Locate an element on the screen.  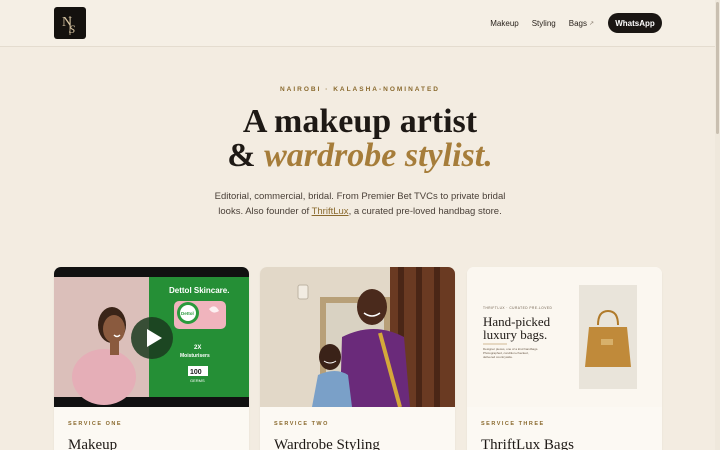
play-icon is located at coordinates (152, 338).